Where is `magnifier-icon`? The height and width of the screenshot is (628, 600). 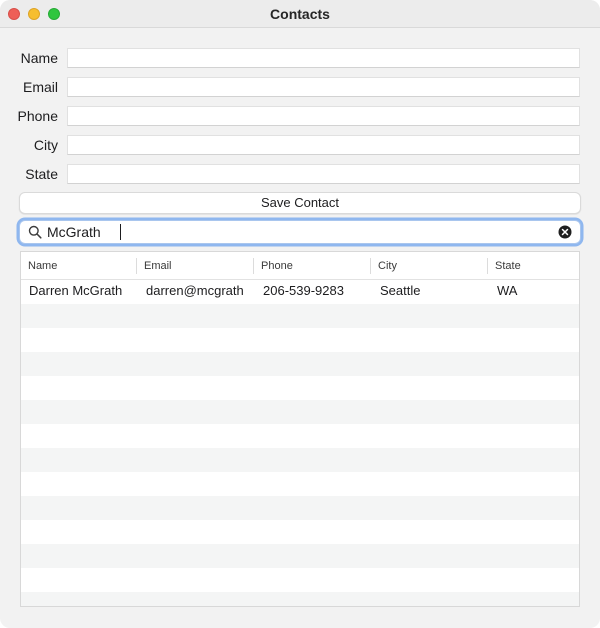 magnifier-icon is located at coordinates (35, 232).